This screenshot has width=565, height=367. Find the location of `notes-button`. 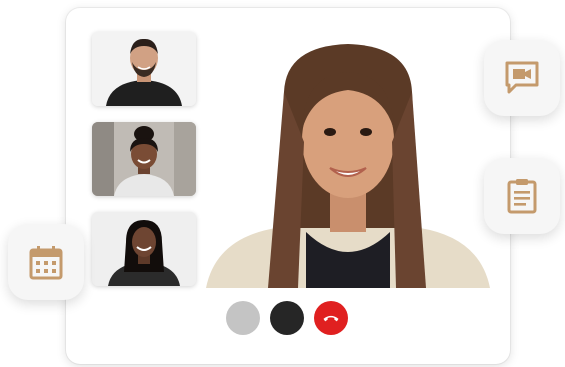

notes-button is located at coordinates (522, 196).